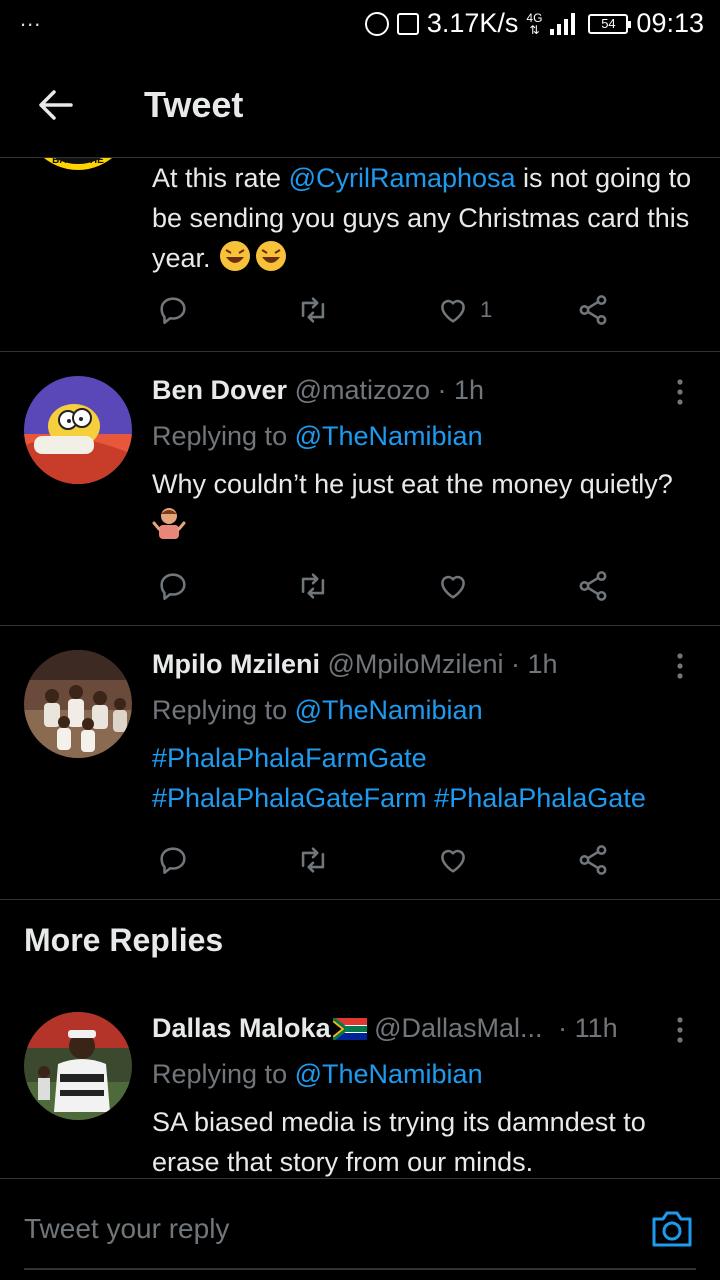  Describe the element at coordinates (416, 664) in the screenshot. I see `user-handle: @MpiloMzileni` at that location.